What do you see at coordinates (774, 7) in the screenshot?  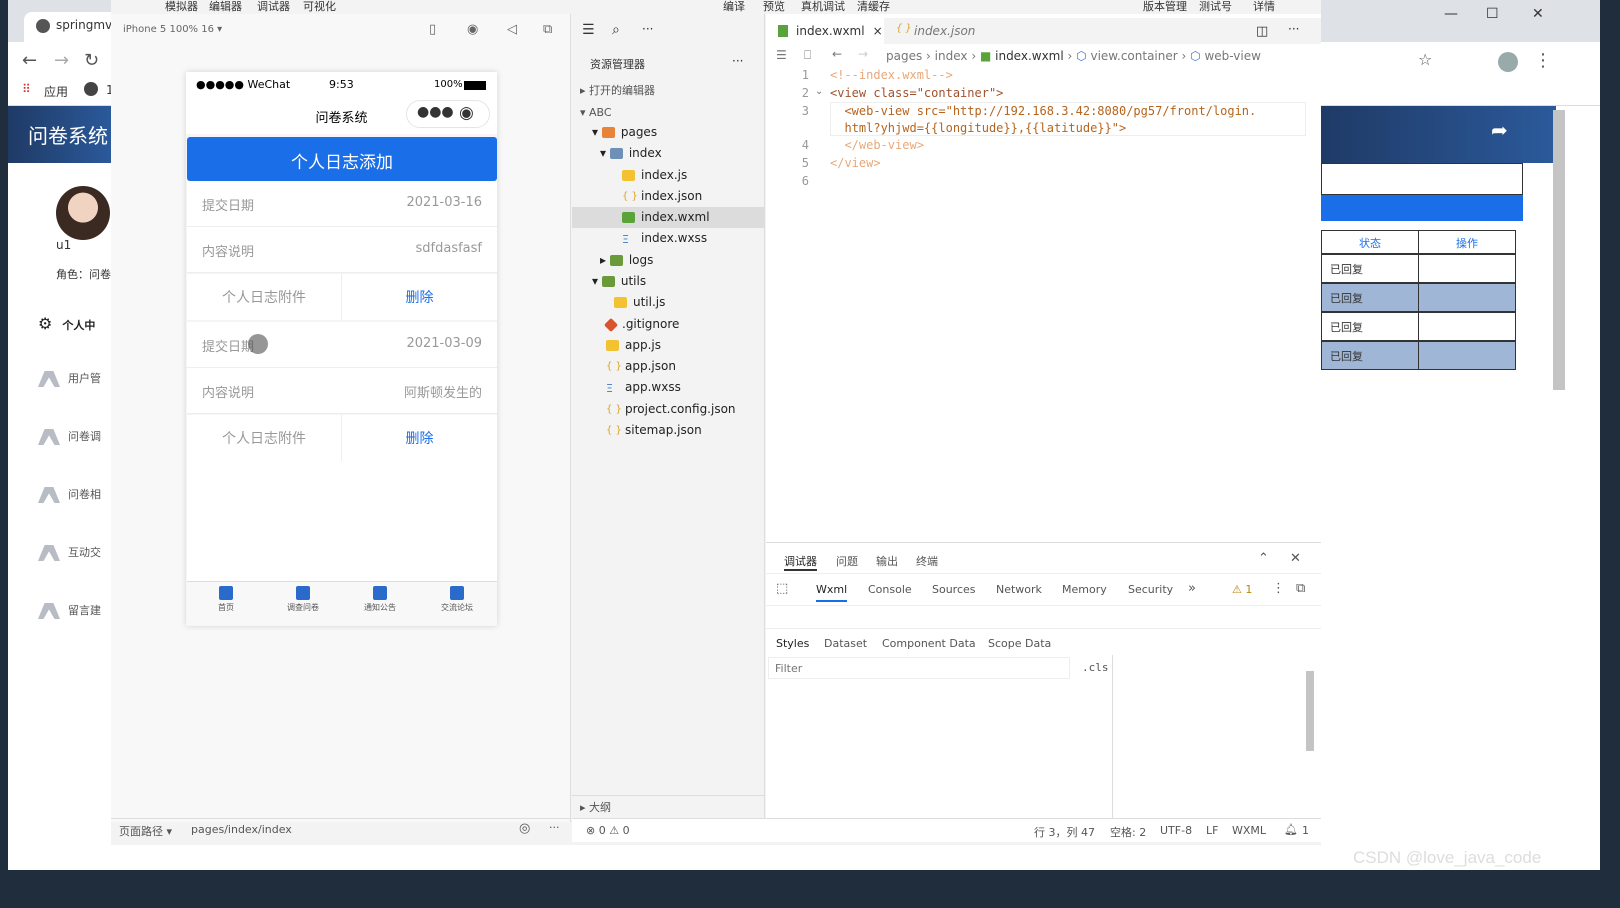 I see `menu-preview: 预览` at bounding box center [774, 7].